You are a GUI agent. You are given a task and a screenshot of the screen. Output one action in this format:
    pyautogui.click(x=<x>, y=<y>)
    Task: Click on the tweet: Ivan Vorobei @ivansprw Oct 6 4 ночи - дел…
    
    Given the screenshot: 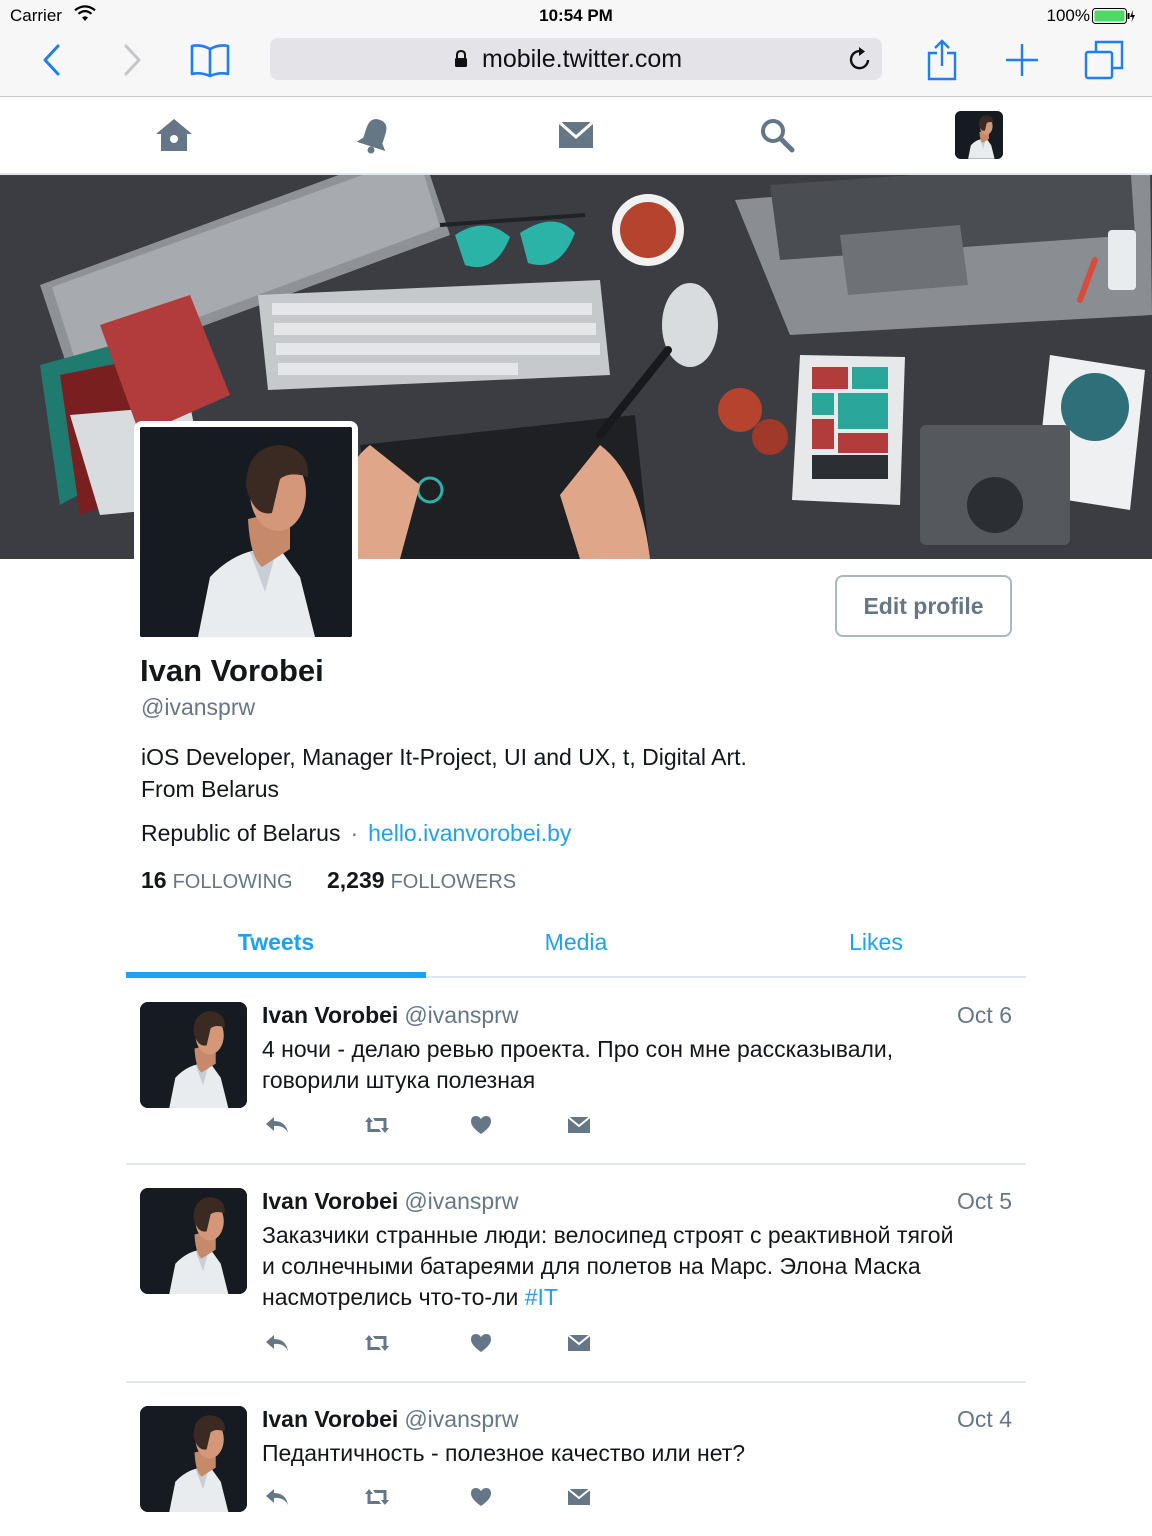 What is the action you would take?
    pyautogui.click(x=576, y=1083)
    